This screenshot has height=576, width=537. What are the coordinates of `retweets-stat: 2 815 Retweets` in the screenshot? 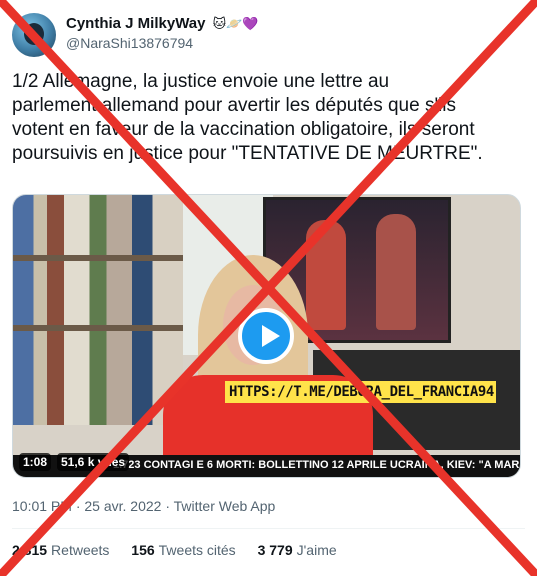 It's located at (62, 550).